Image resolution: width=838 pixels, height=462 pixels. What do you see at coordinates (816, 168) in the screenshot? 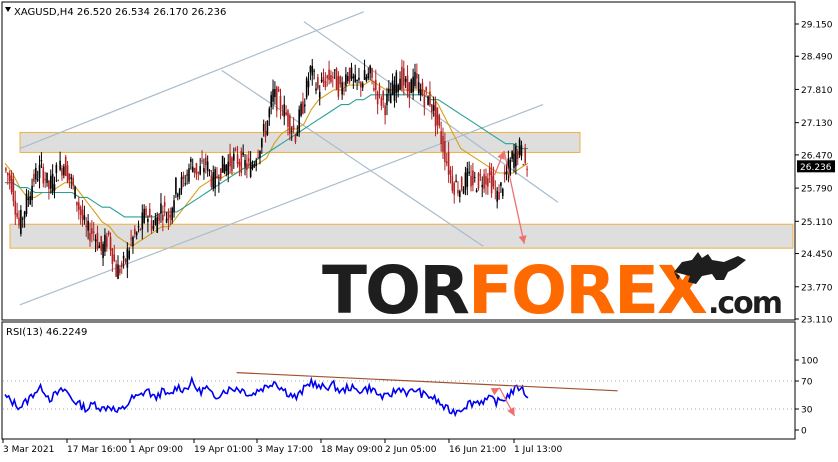
I see `current-price-label: 26.236` at bounding box center [816, 168].